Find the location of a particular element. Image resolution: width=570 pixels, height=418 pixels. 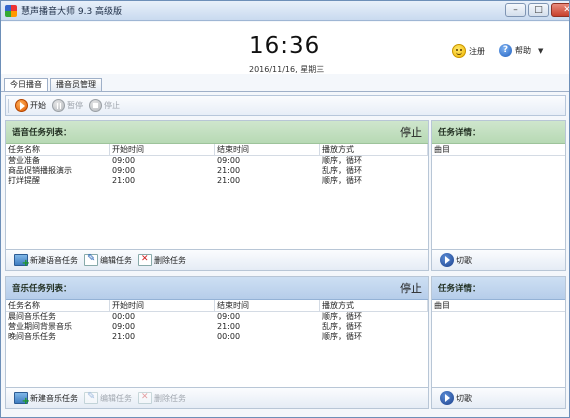

voice-panel-footer: 新建语音任务 编辑任务 删除任务 is located at coordinates (217, 259).